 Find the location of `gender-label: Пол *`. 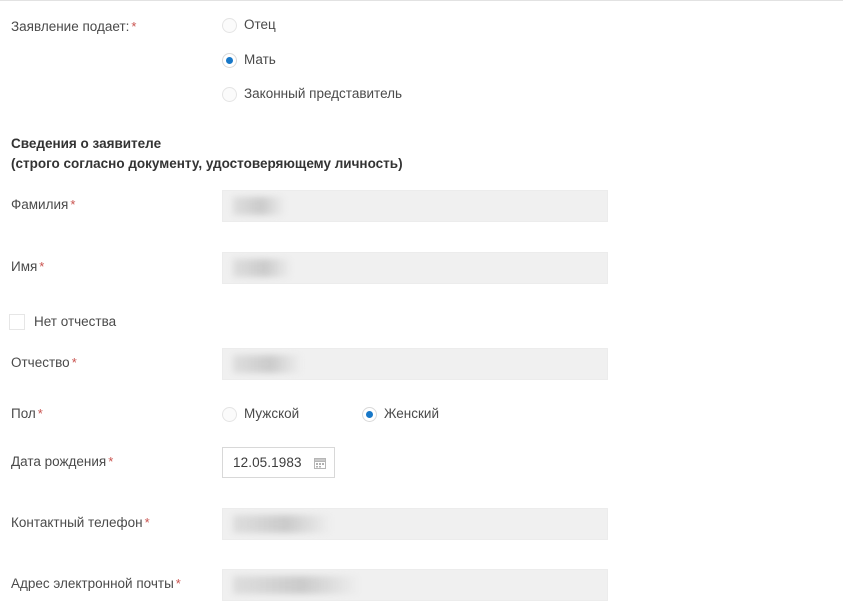

gender-label: Пол * is located at coordinates (27, 414).